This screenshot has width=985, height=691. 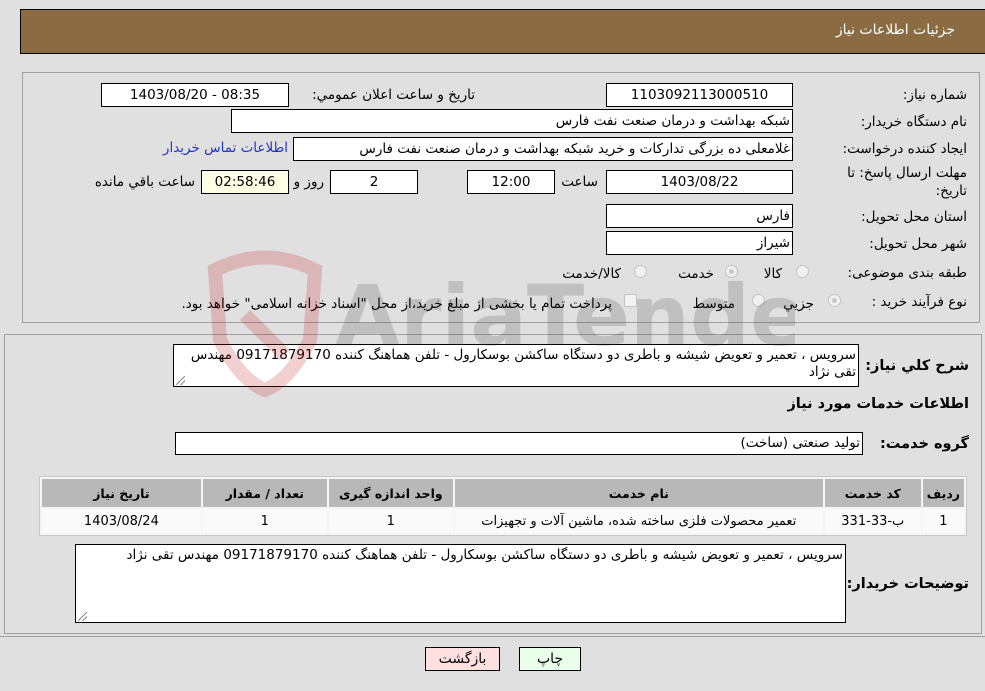 I want to click on cell-quantity: 1, so click(x=264, y=521).